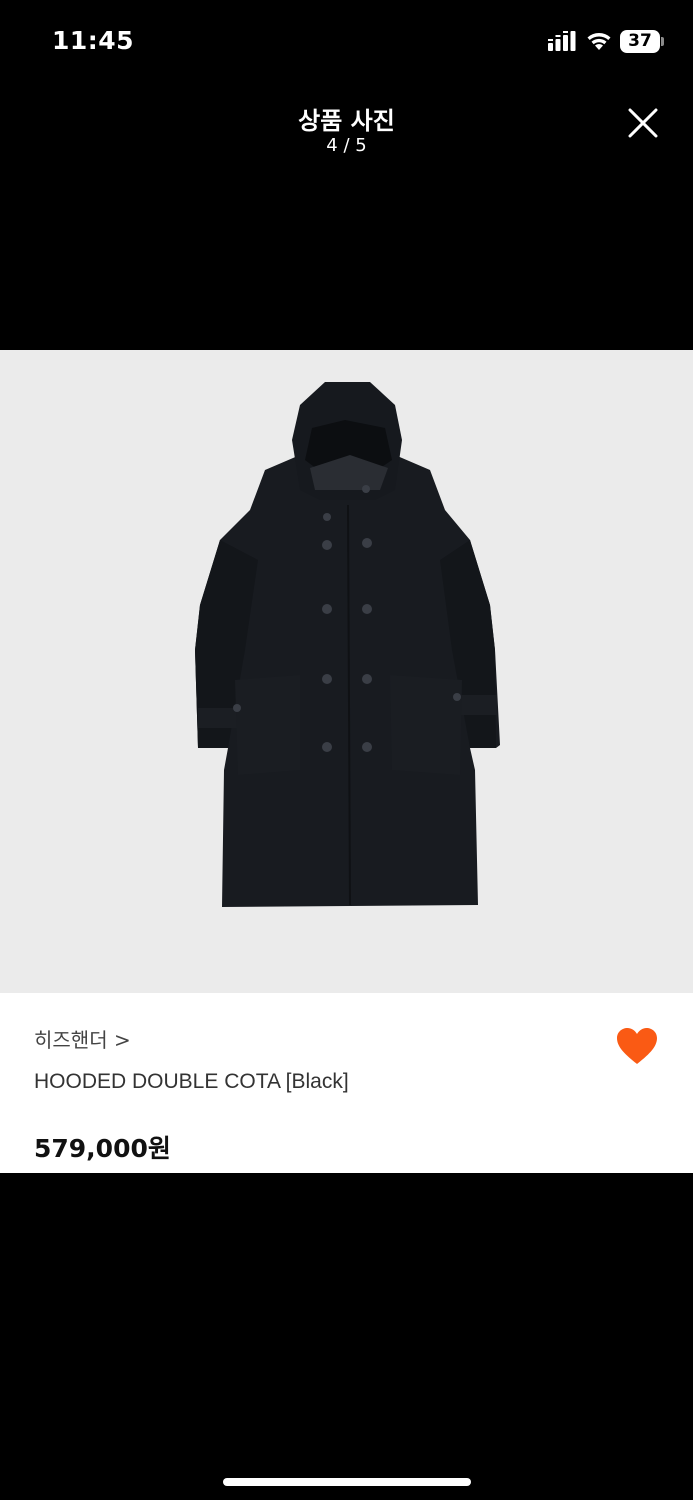 This screenshot has width=693, height=1500. I want to click on home-indicator, so click(347, 1482).